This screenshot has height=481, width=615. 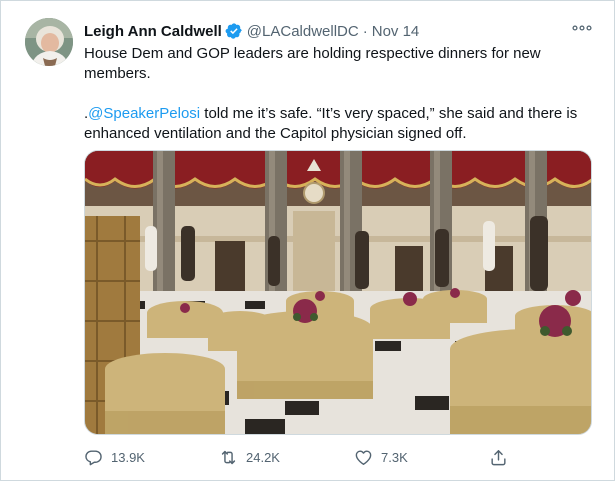 I want to click on verified-badge-icon, so click(x=233, y=31).